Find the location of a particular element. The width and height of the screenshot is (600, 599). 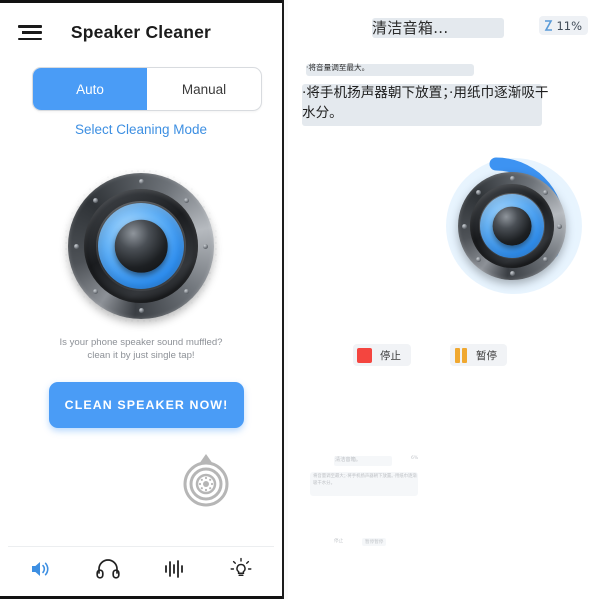

headphones-icon is located at coordinates (108, 569).